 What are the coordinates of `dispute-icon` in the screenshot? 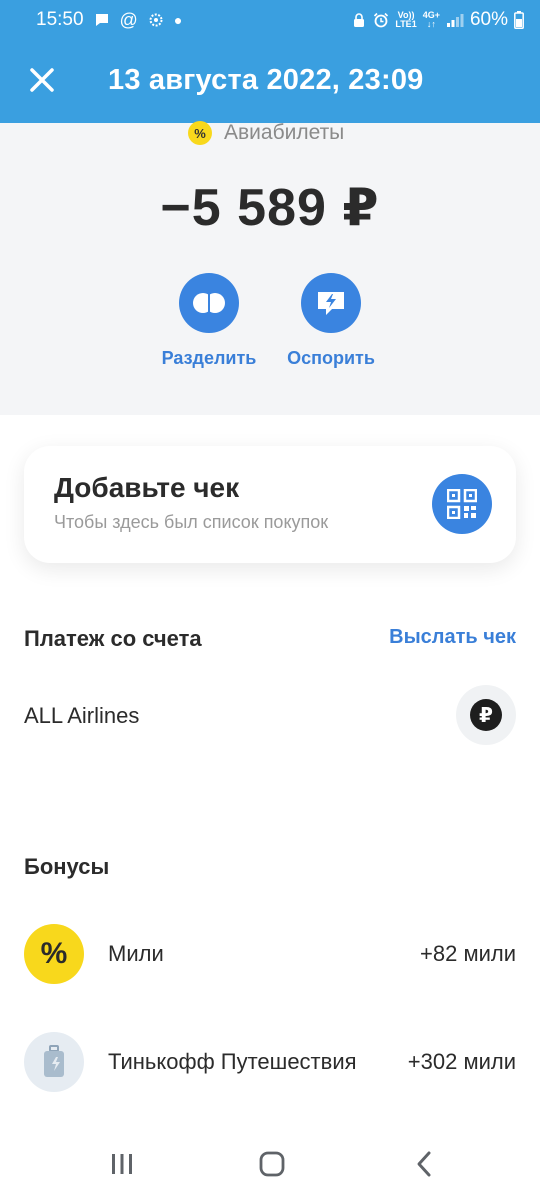 It's located at (331, 303).